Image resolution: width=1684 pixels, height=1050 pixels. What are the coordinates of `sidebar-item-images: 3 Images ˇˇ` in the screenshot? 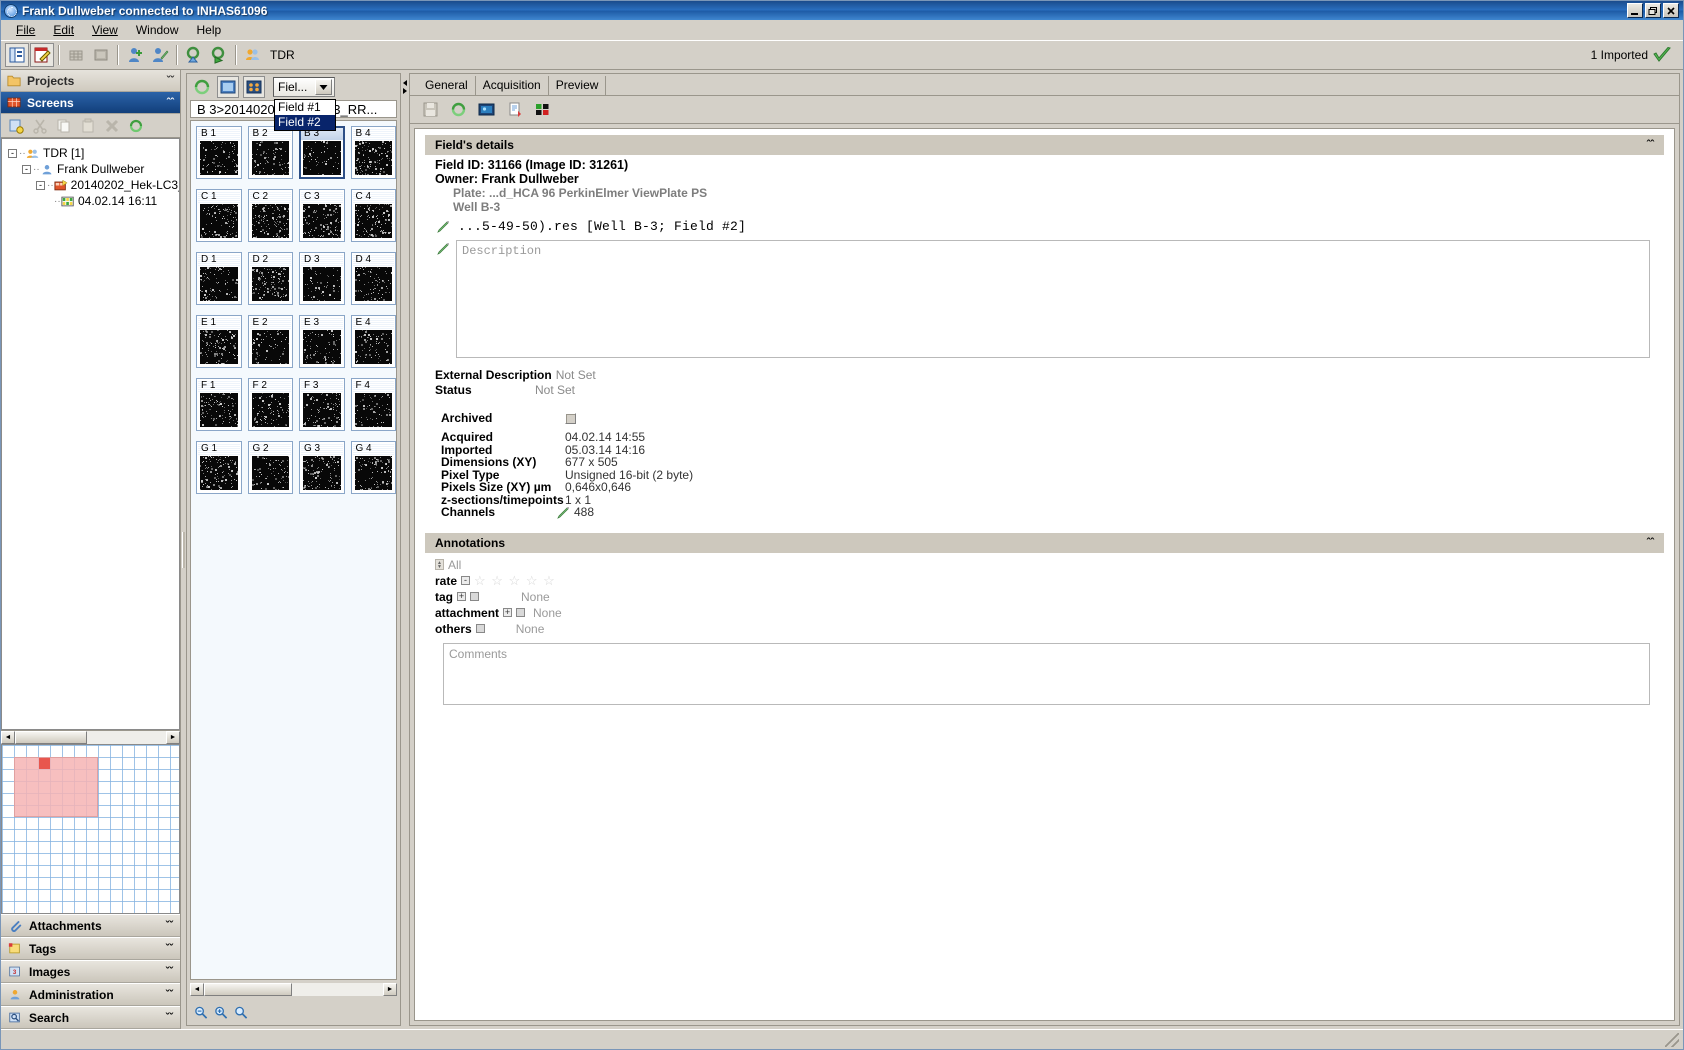 It's located at (90, 971).